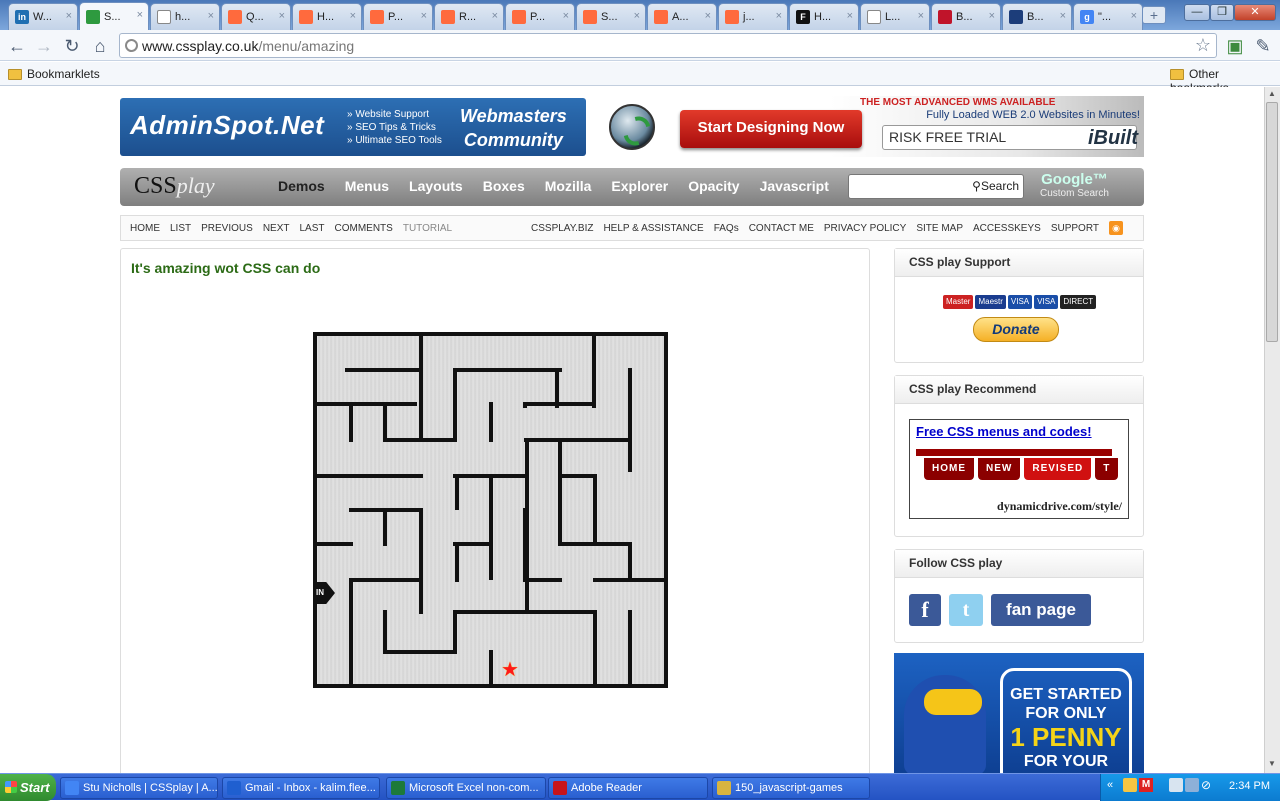 The width and height of the screenshot is (1280, 801). Describe the element at coordinates (1154, 15) in the screenshot. I see `new-tab-button: +` at that location.